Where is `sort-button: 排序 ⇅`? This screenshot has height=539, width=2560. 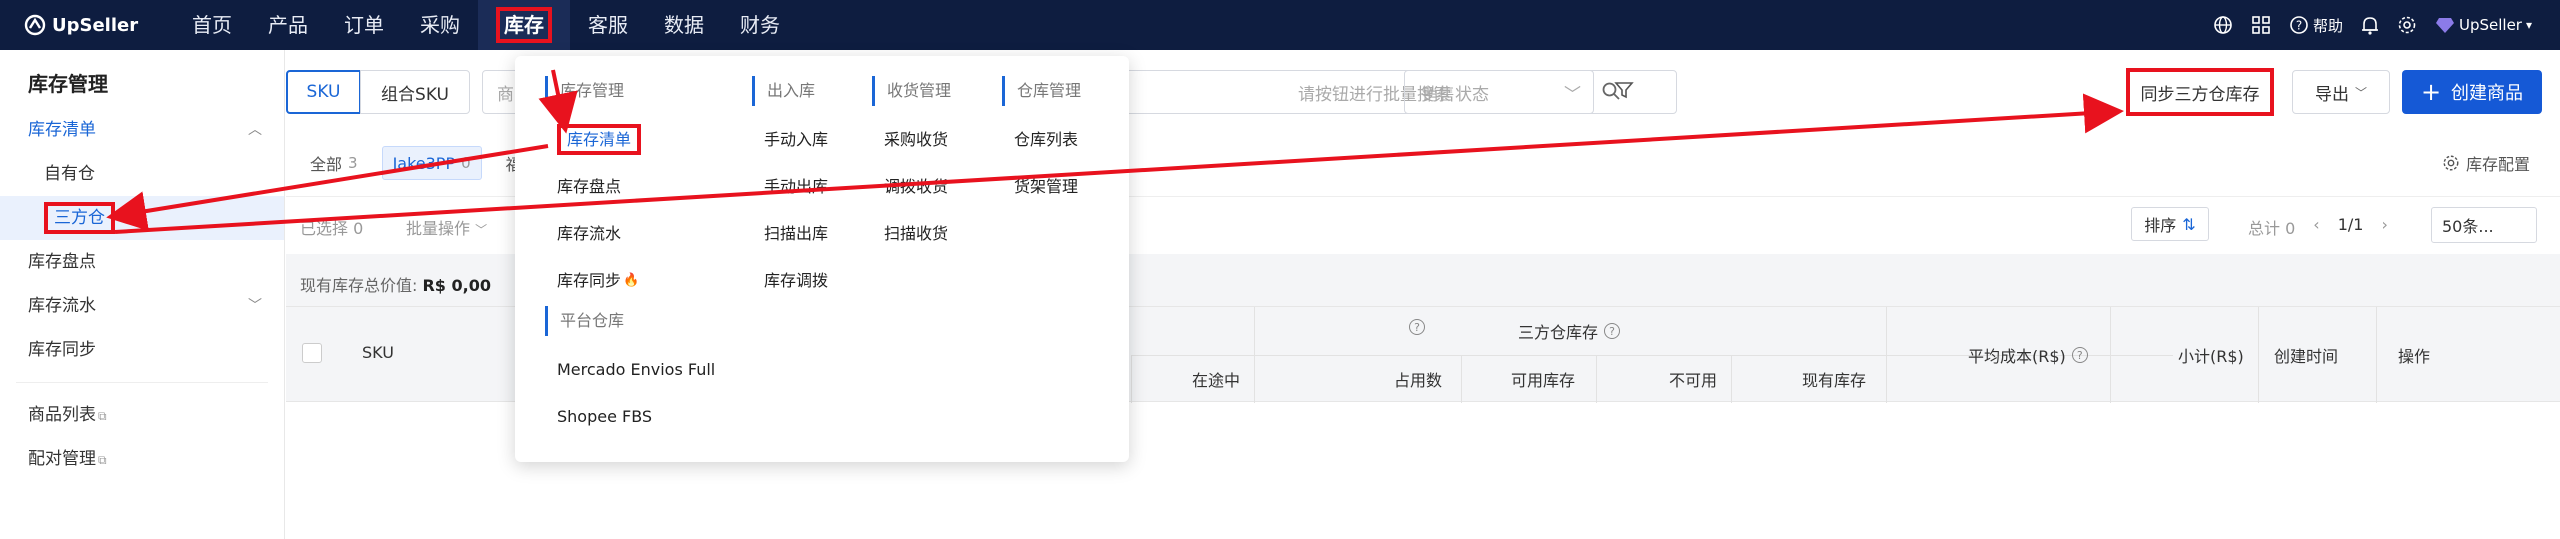 sort-button: 排序 ⇅ is located at coordinates (2170, 224).